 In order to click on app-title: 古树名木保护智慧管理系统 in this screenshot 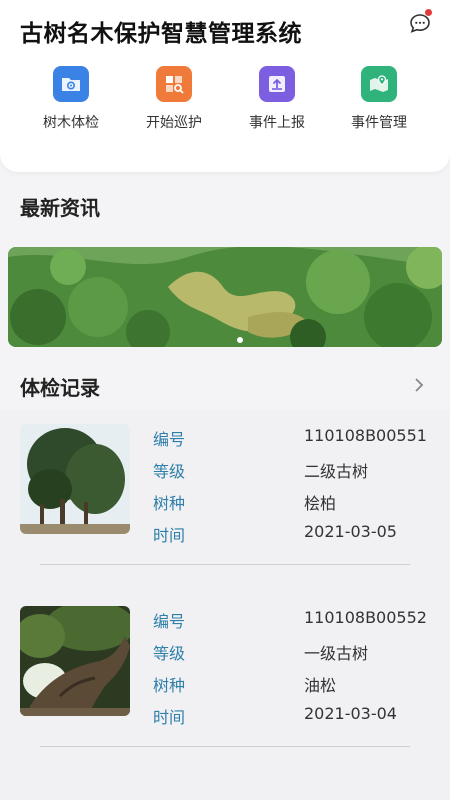, I will do `click(161, 34)`.